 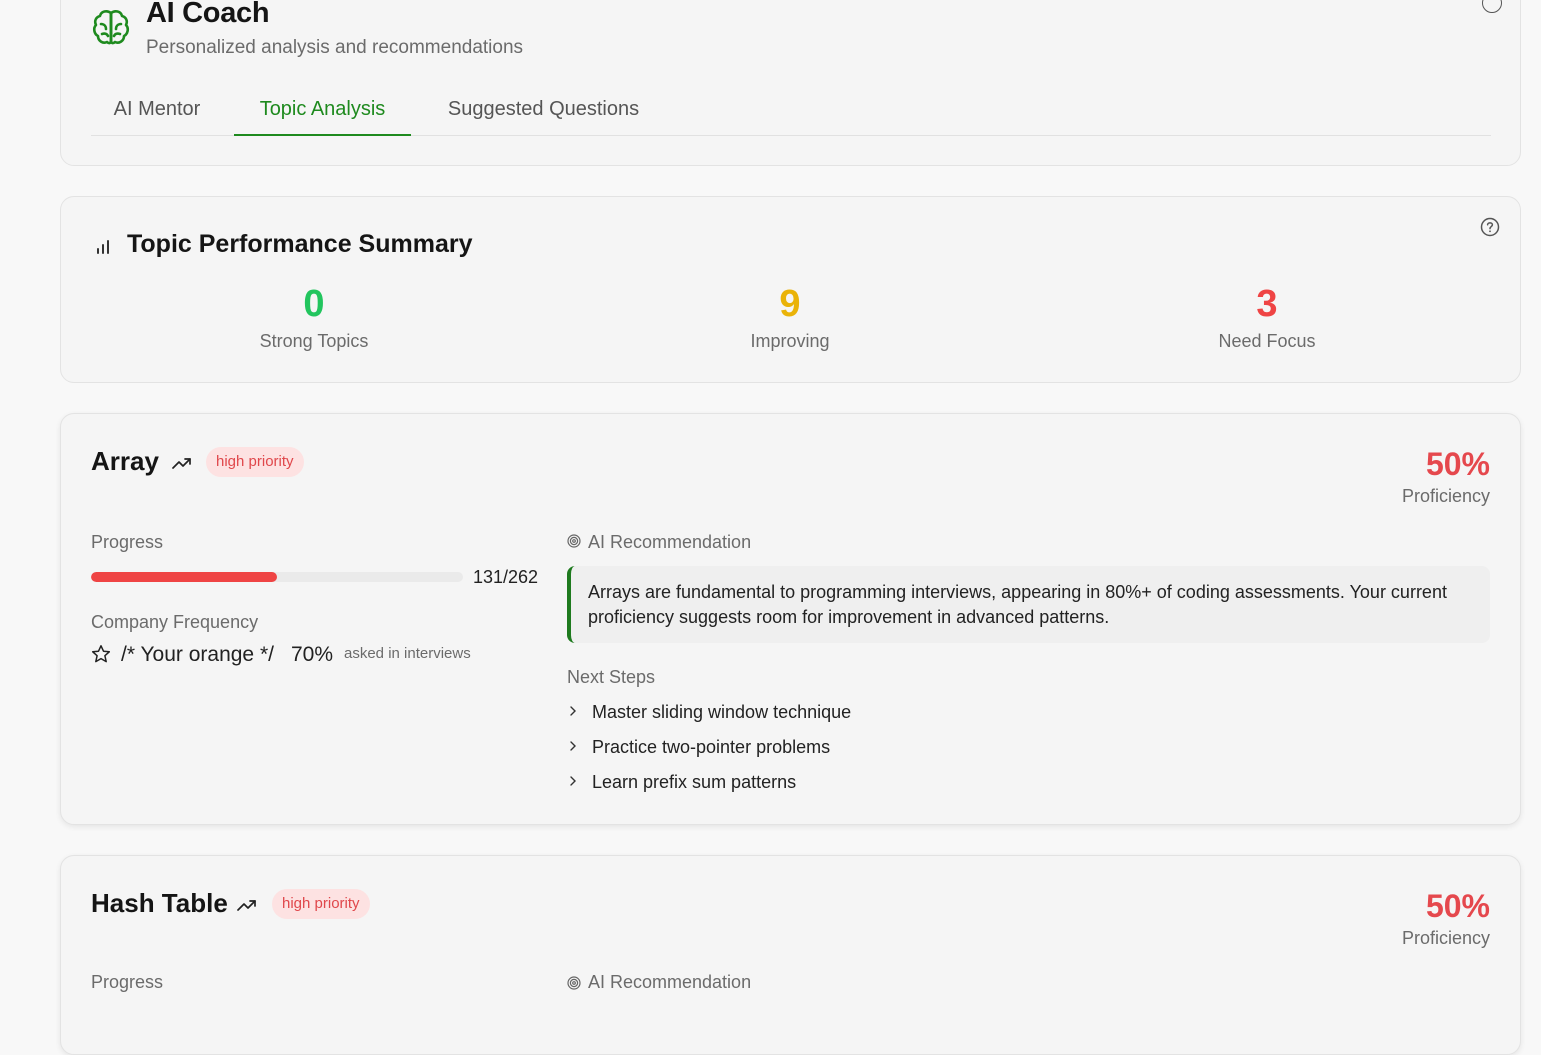 I want to click on app-title: AI Coach, so click(x=208, y=14).